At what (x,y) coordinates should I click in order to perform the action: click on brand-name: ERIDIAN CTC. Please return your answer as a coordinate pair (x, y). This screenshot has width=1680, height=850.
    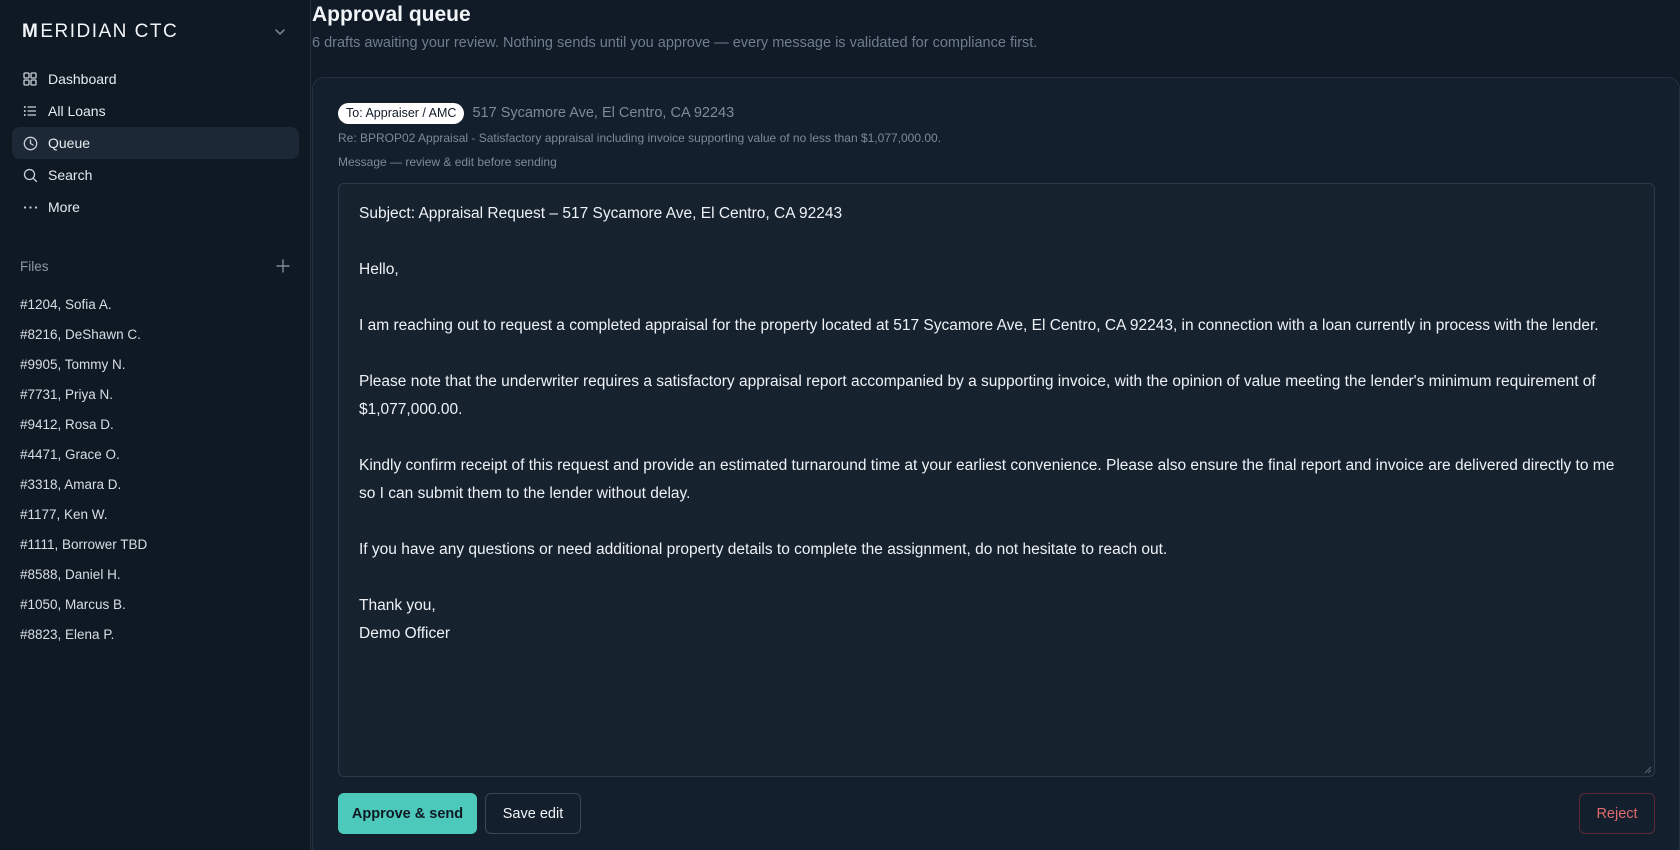
    Looking at the image, I should click on (109, 31).